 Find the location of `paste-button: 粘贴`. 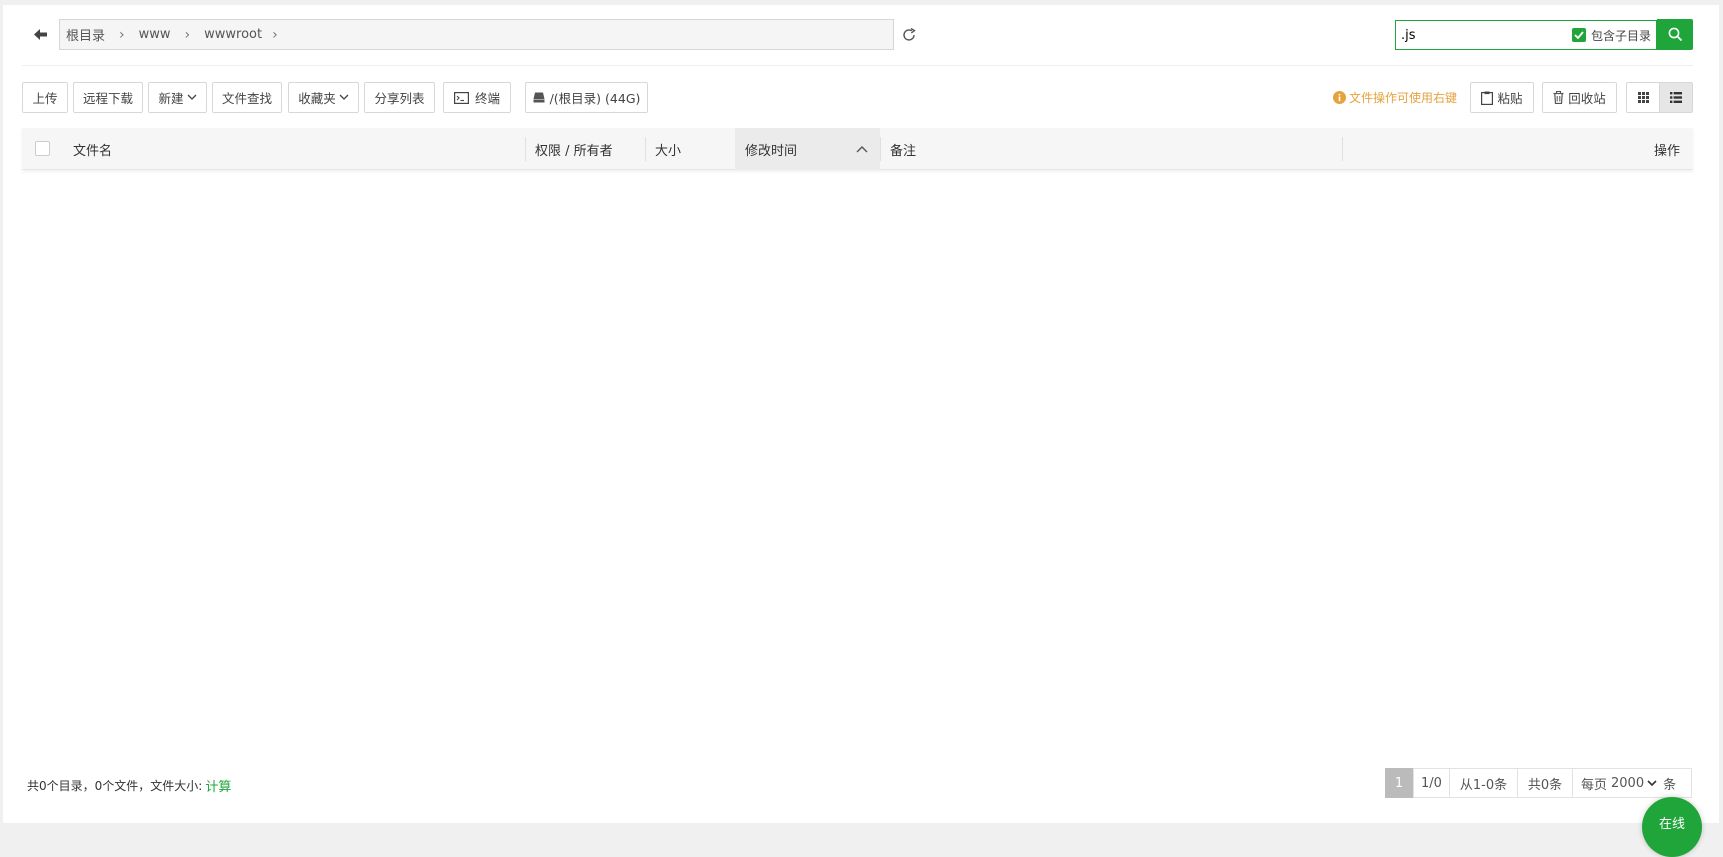

paste-button: 粘贴 is located at coordinates (1502, 97).